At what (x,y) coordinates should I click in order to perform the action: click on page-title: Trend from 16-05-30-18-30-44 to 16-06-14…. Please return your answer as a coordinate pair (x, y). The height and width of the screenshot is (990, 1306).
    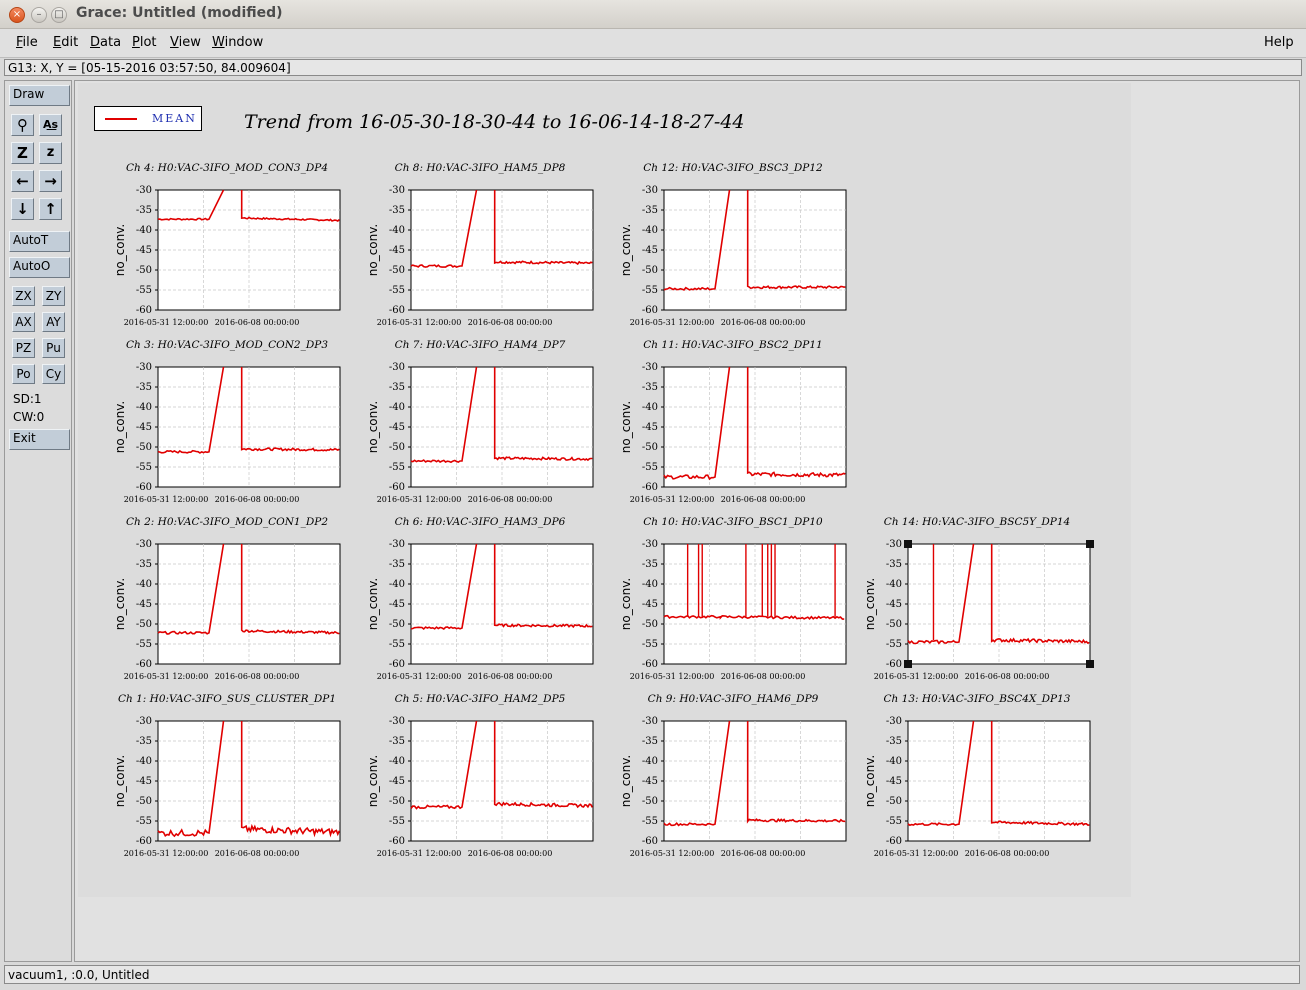
    Looking at the image, I should click on (494, 122).